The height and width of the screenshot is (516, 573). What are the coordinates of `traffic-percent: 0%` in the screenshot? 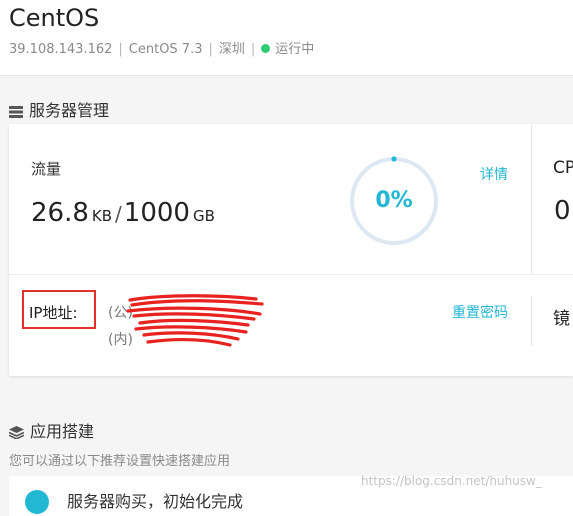 It's located at (394, 200).